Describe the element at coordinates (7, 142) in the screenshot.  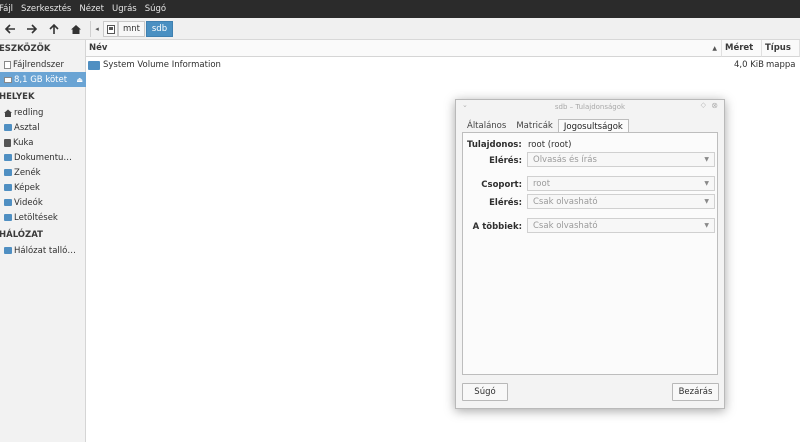
I see `trash-icon` at that location.